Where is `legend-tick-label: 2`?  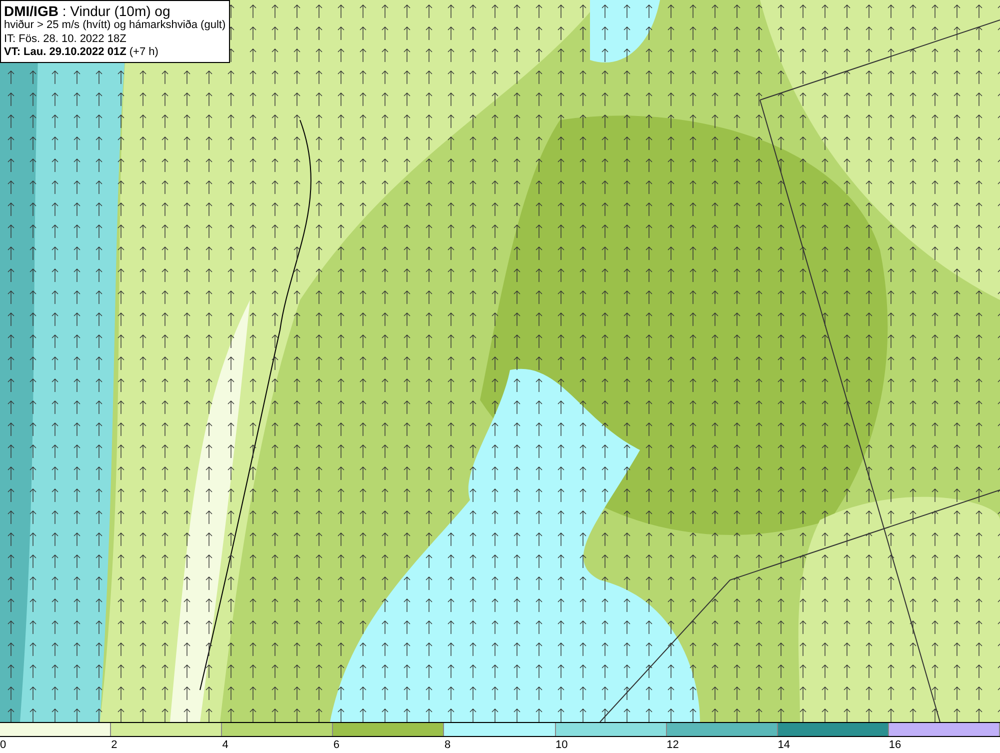
legend-tick-label: 2 is located at coordinates (114, 745).